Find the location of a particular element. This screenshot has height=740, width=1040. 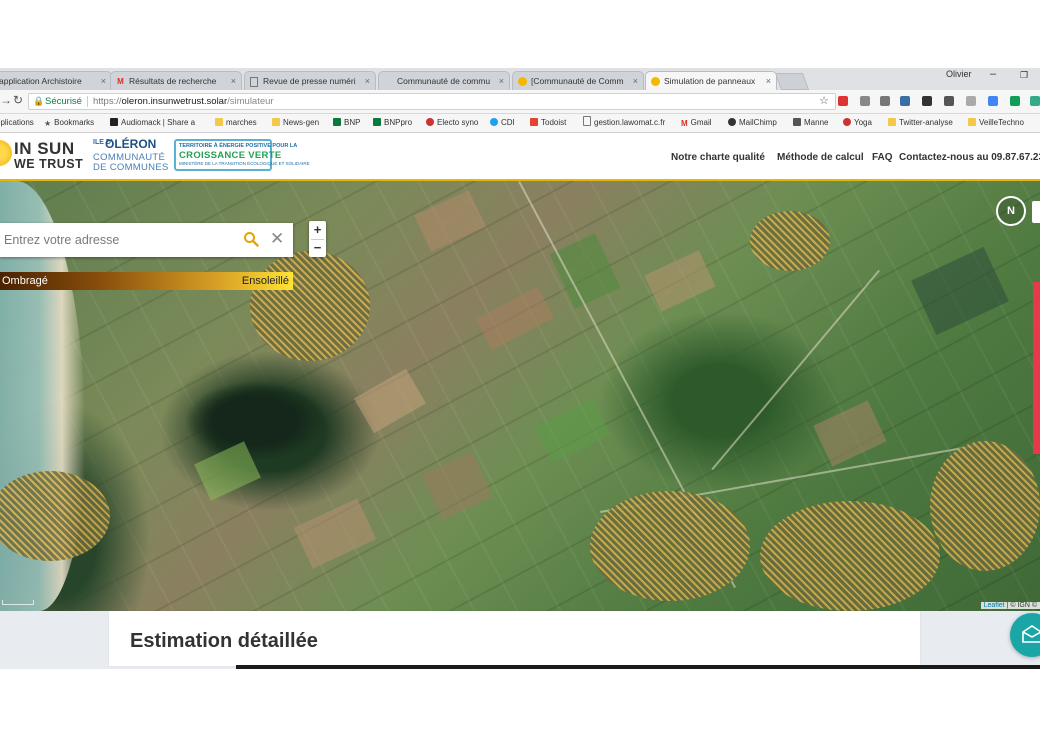

partner-name: OLÉRON is located at coordinates (131, 144).